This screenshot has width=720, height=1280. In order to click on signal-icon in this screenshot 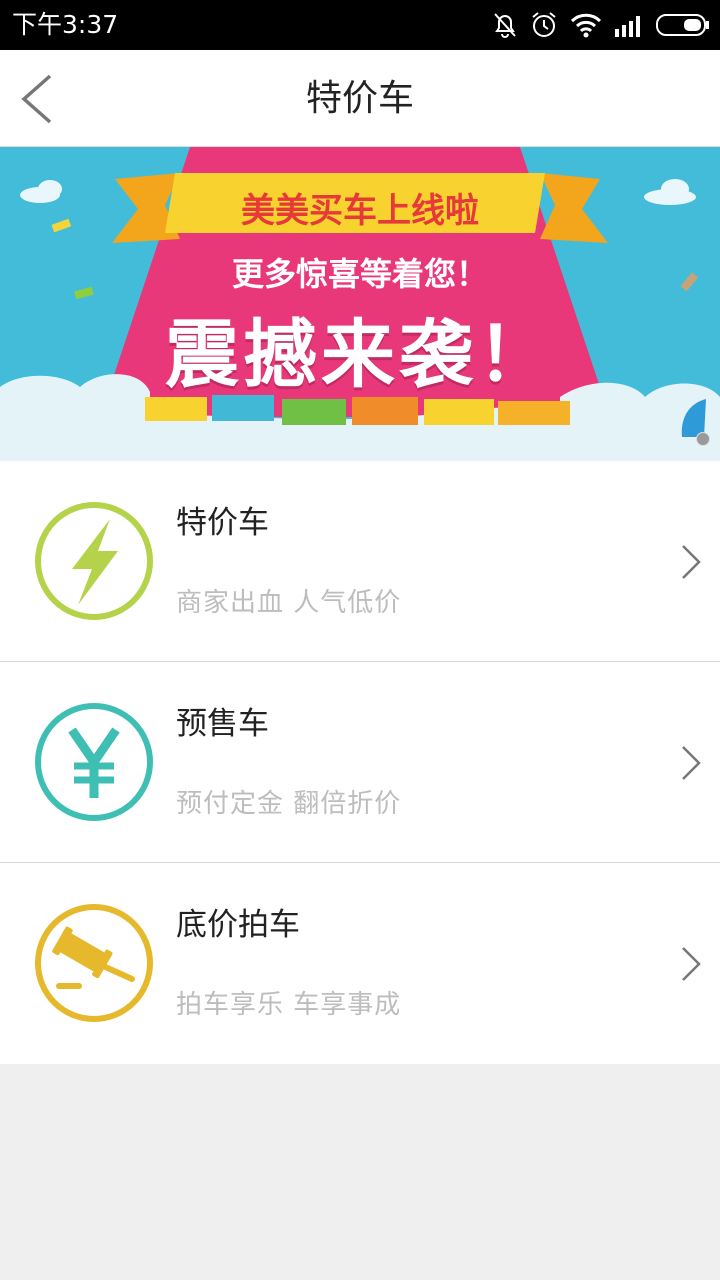, I will do `click(627, 26)`.